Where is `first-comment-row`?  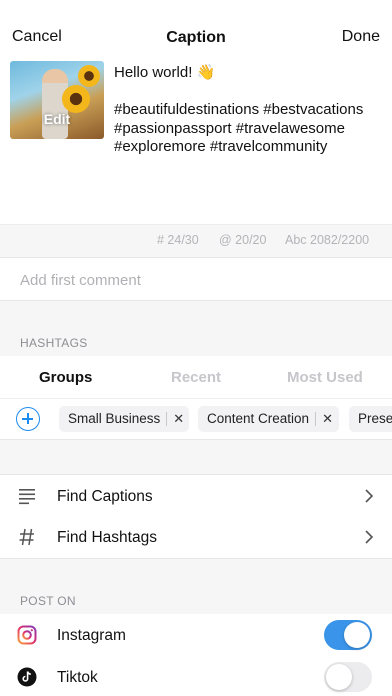
first-comment-row is located at coordinates (196, 279).